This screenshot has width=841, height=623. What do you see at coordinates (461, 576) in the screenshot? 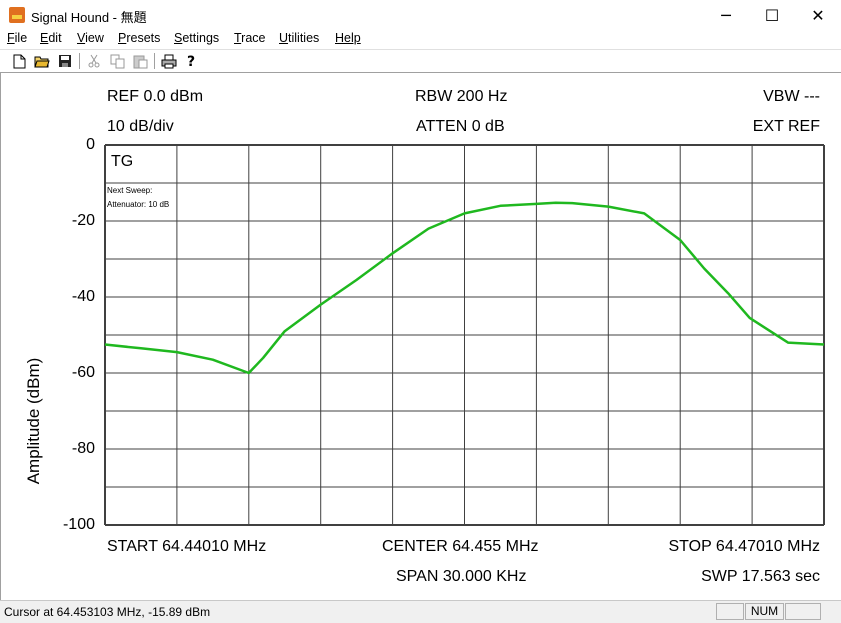
I see `span-label: SPAN 30.000 KHz` at bounding box center [461, 576].